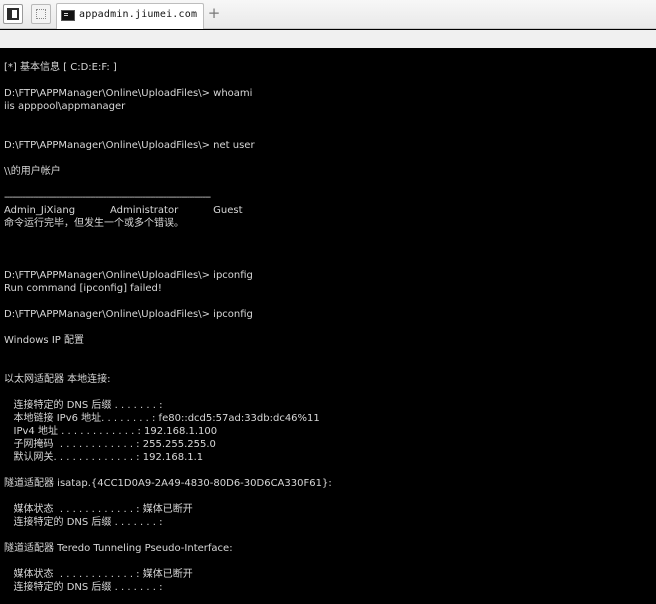 The image size is (656, 604). What do you see at coordinates (60, 67) in the screenshot?
I see `console-line: [*] 基本信息 [ C:D:E:F: ]` at bounding box center [60, 67].